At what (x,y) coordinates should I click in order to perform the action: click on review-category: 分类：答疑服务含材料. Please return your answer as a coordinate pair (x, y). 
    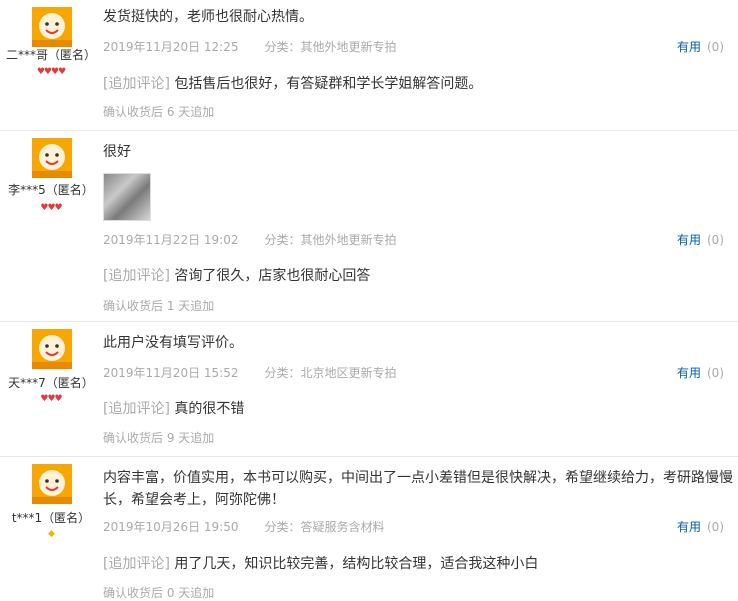
    Looking at the image, I should click on (324, 527).